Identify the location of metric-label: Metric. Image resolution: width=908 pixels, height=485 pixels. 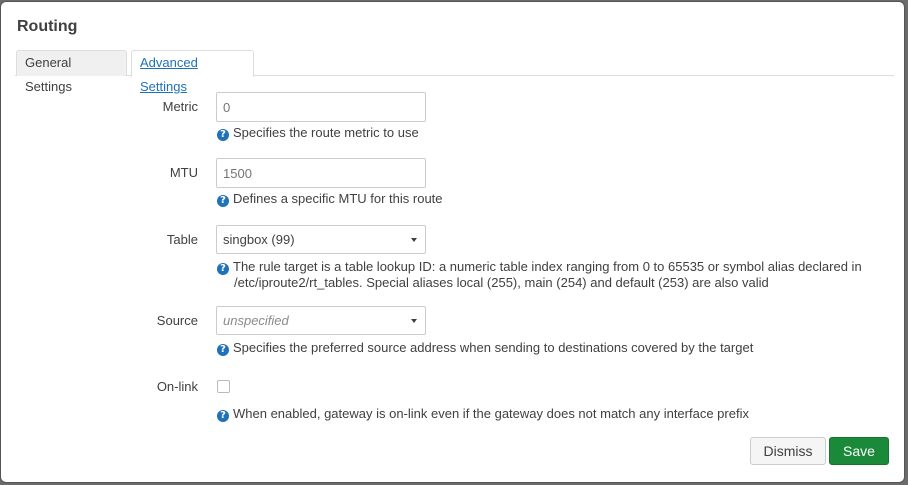
(180, 106).